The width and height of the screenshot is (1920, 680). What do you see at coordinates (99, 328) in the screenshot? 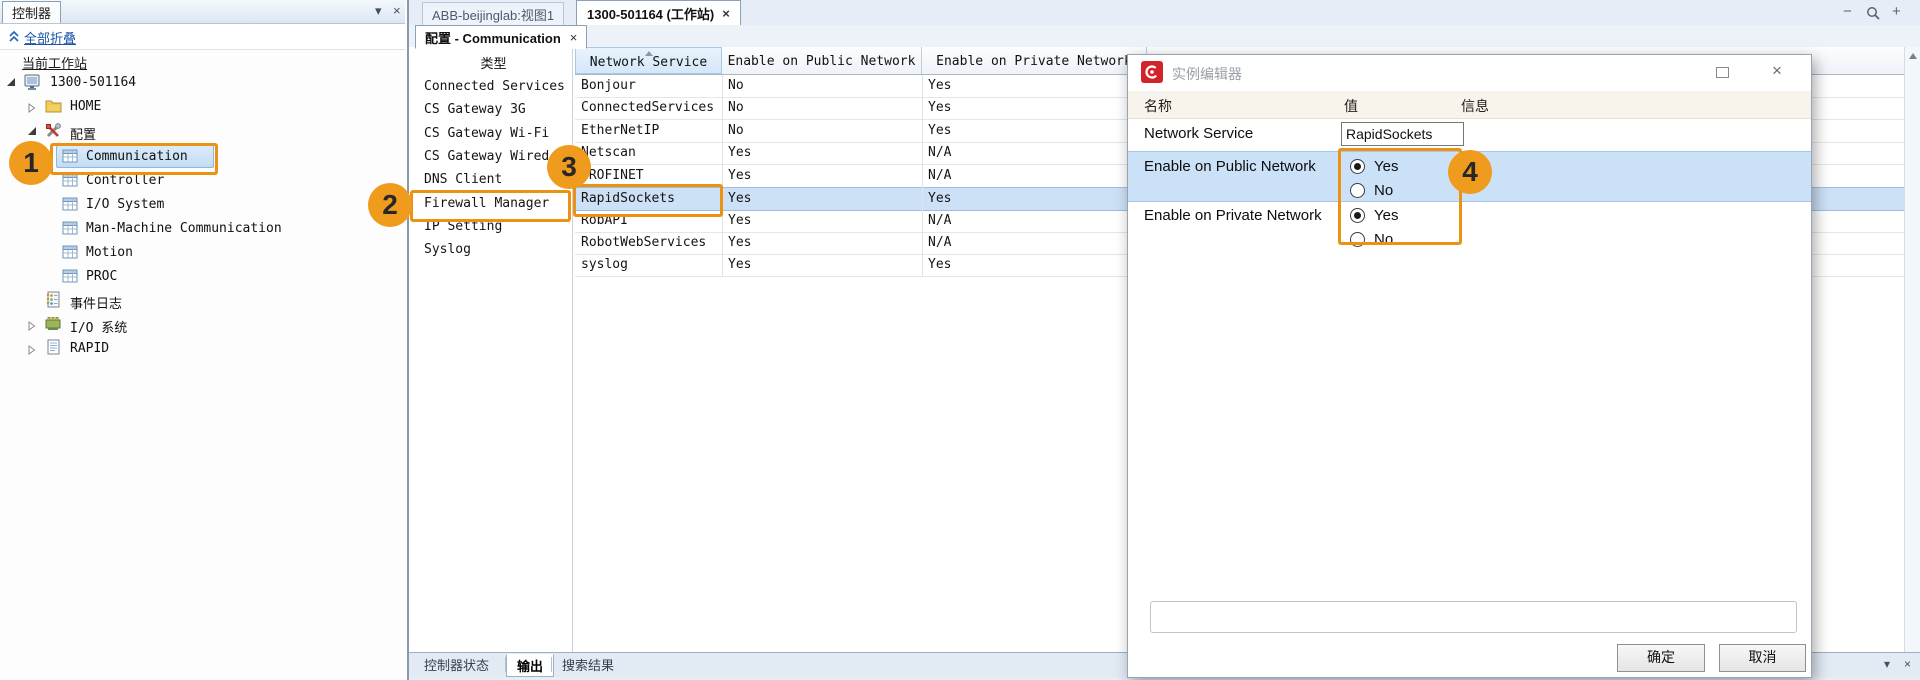
I see `tree-item-label: I/O 系统` at bounding box center [99, 328].